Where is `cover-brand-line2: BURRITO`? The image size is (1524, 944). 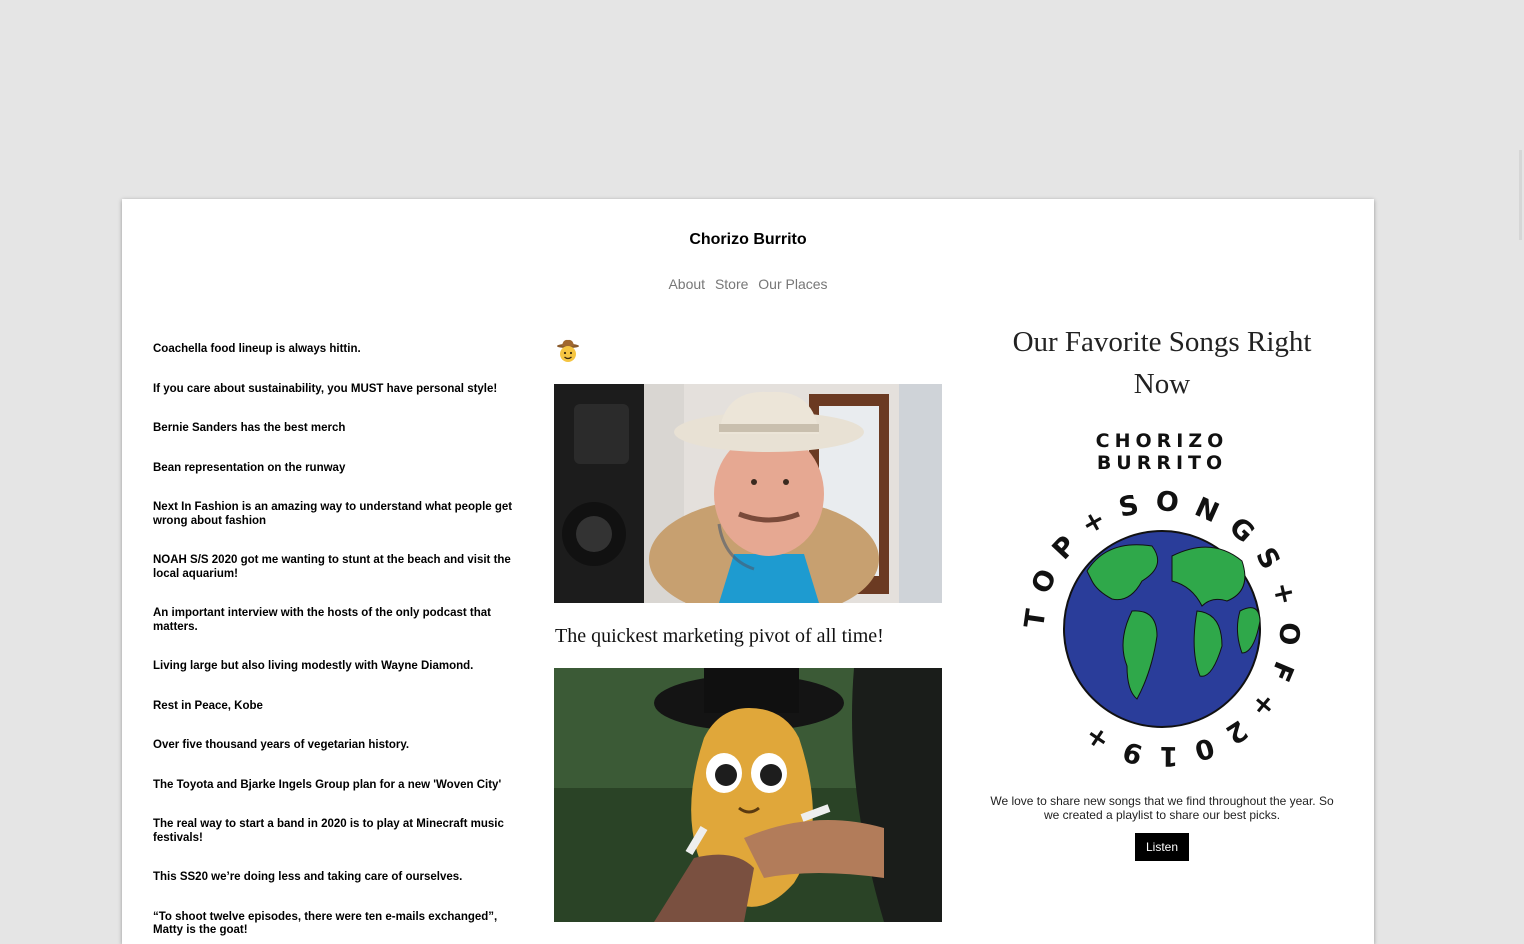 cover-brand-line2: BURRITO is located at coordinates (1162, 463).